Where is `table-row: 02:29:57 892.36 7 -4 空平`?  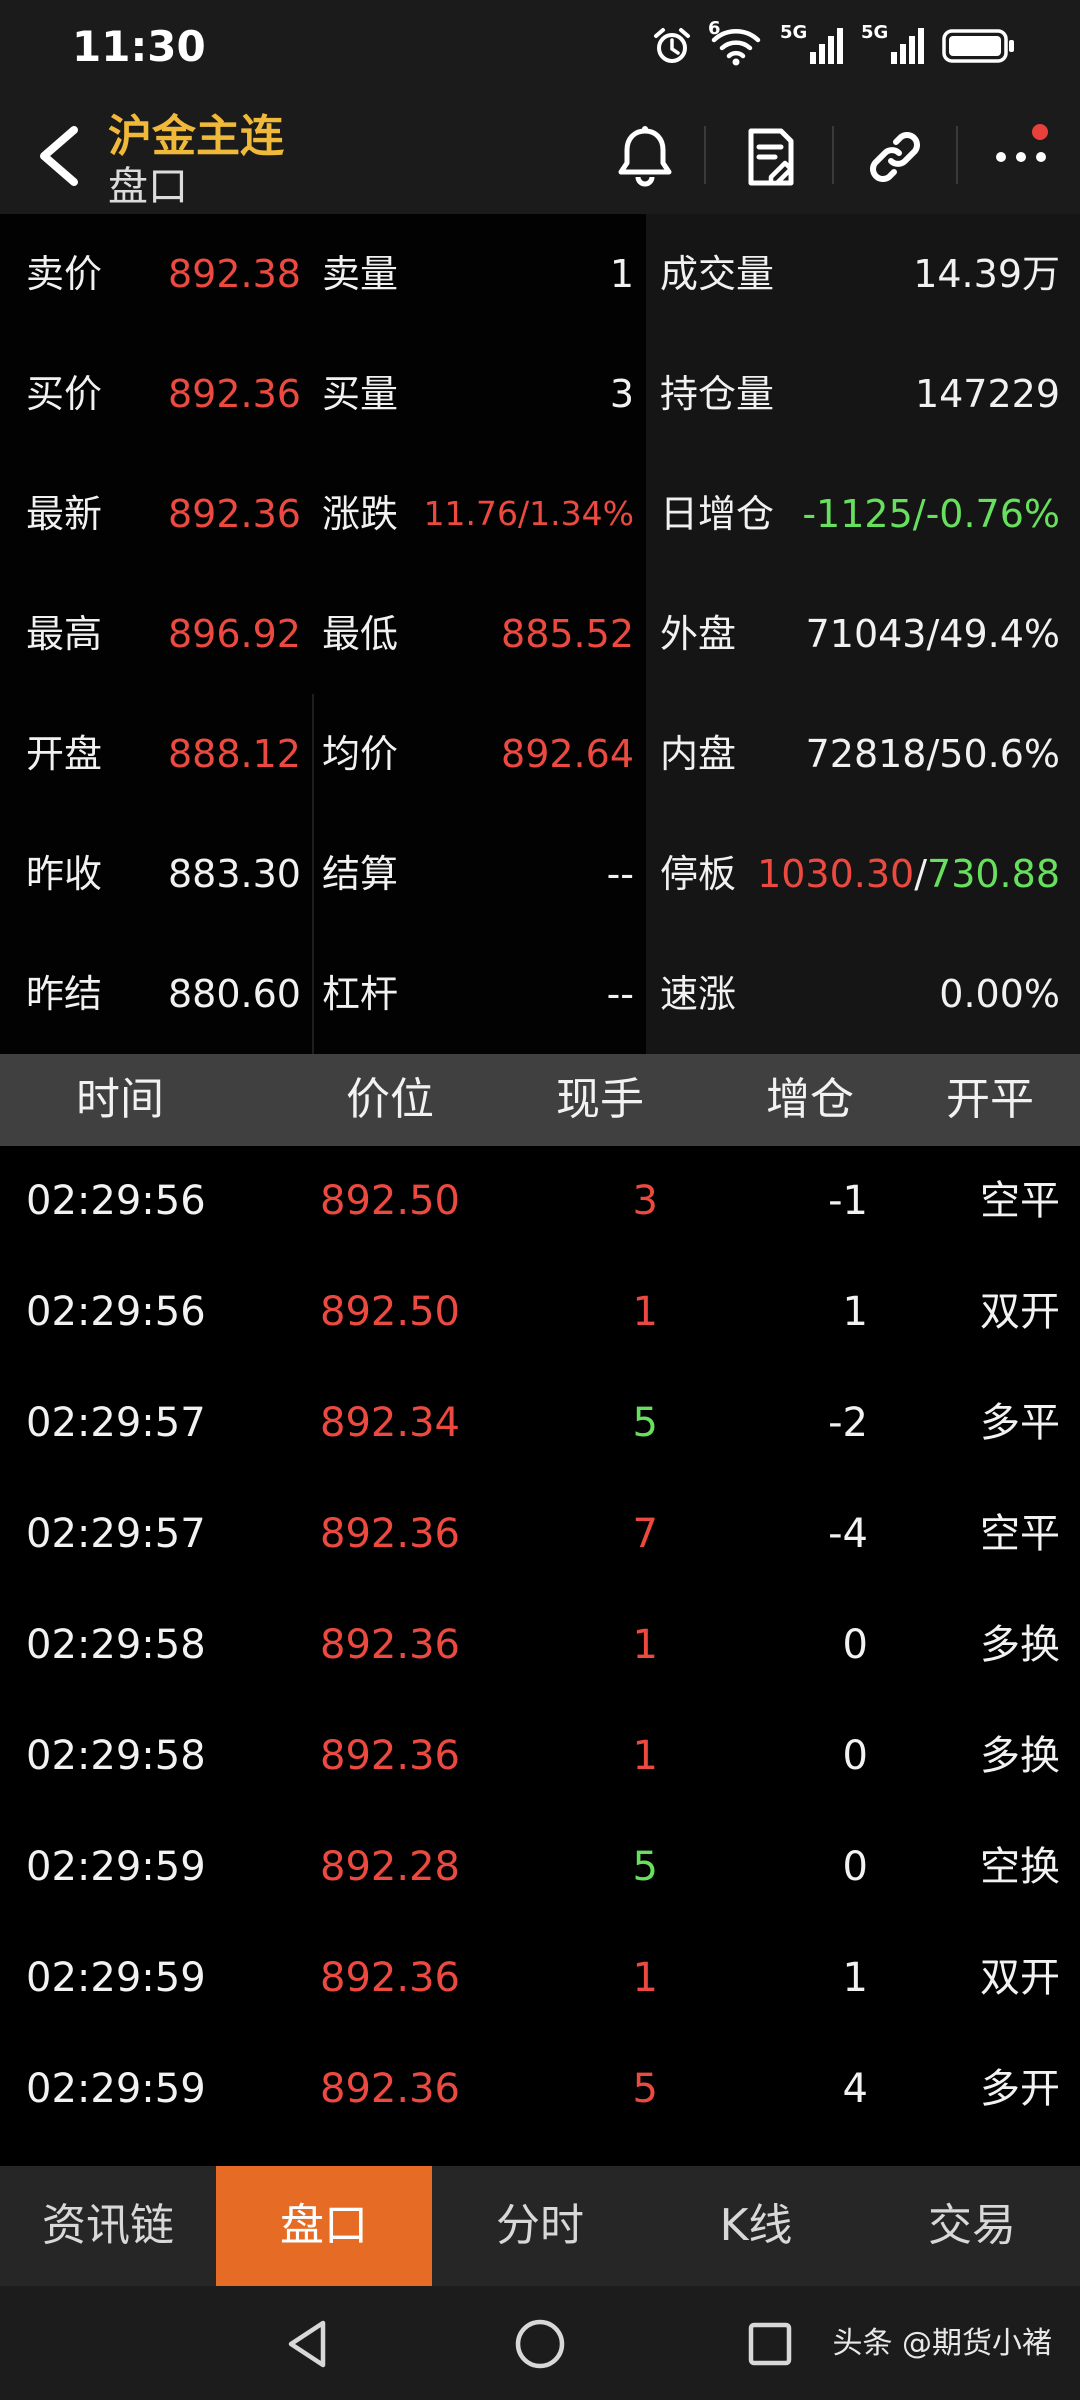 table-row: 02:29:57 892.36 7 -4 空平 is located at coordinates (540, 1534).